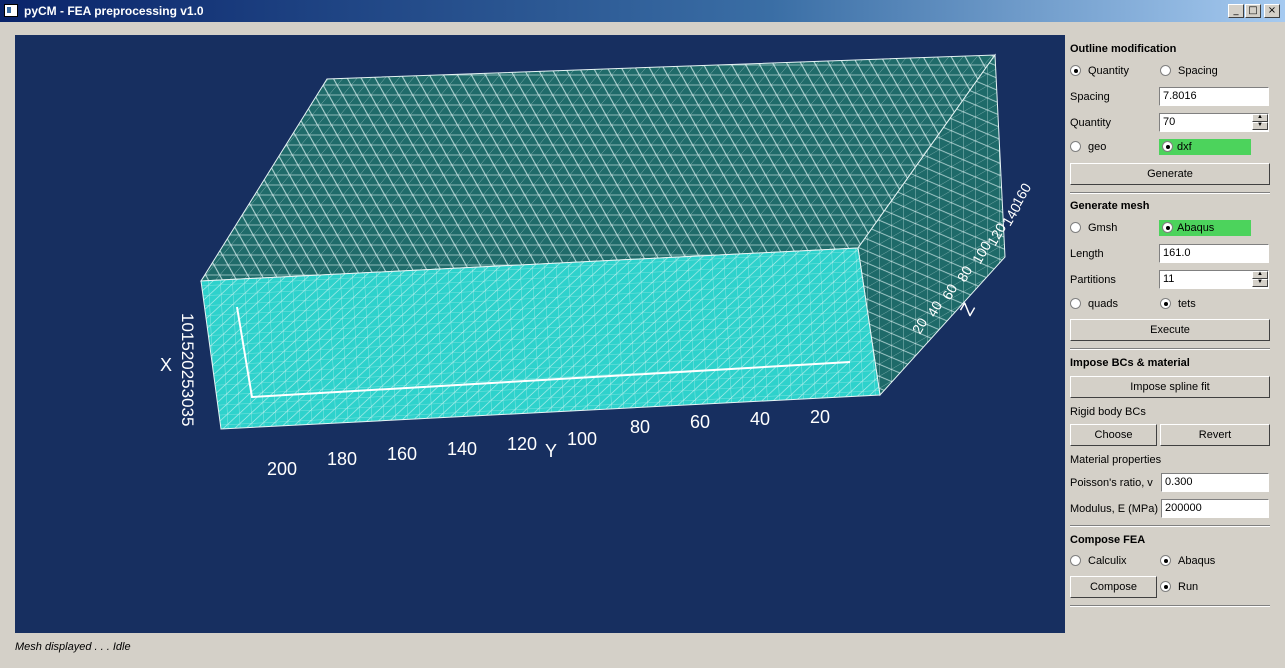 This screenshot has width=1285, height=668. I want to click on spacing-field: 7.8016, so click(1214, 96).